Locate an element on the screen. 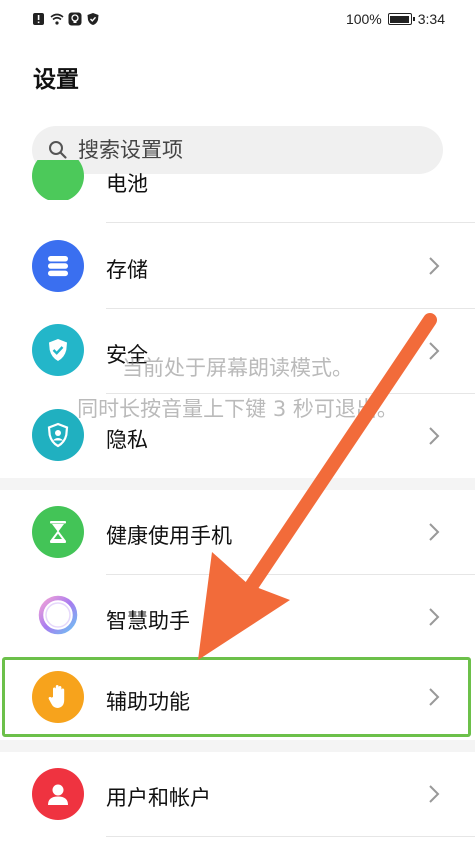 The image size is (475, 844). screen-reader-notice-line2: 同时长按音量上下键 3 秒可退出。 is located at coordinates (237, 409).